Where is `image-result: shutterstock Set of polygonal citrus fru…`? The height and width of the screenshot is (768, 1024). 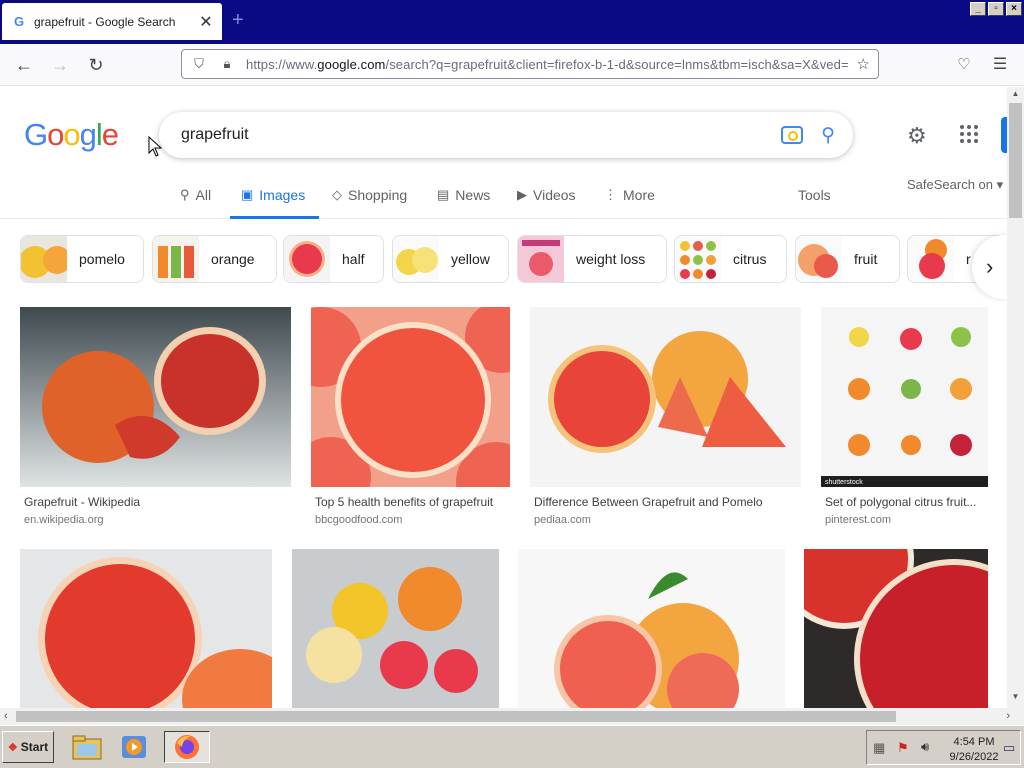
image-result: shutterstock Set of polygonal citrus fru… is located at coordinates (904, 417).